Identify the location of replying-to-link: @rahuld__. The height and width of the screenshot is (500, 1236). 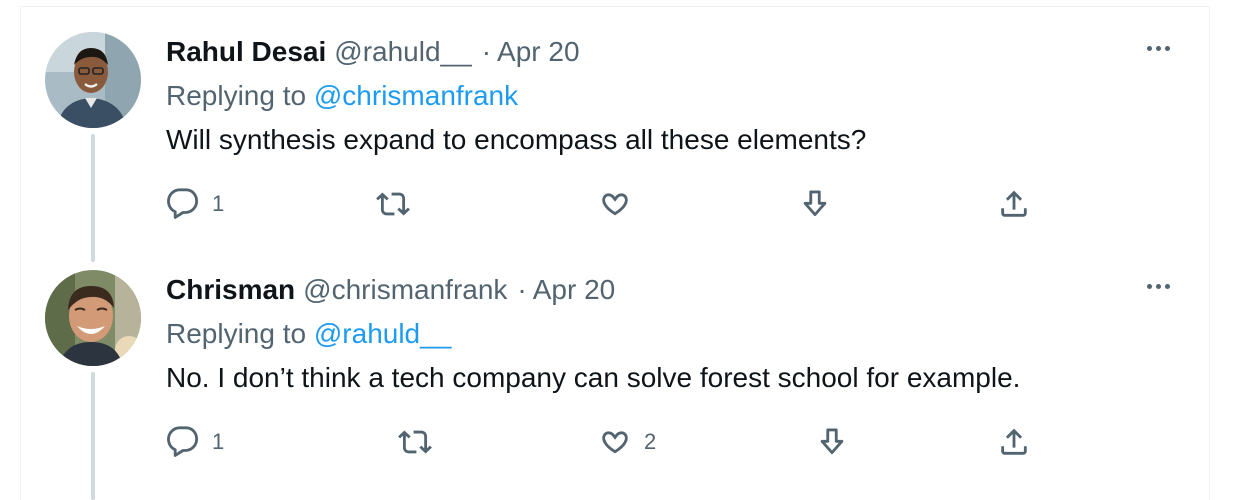
(382, 333).